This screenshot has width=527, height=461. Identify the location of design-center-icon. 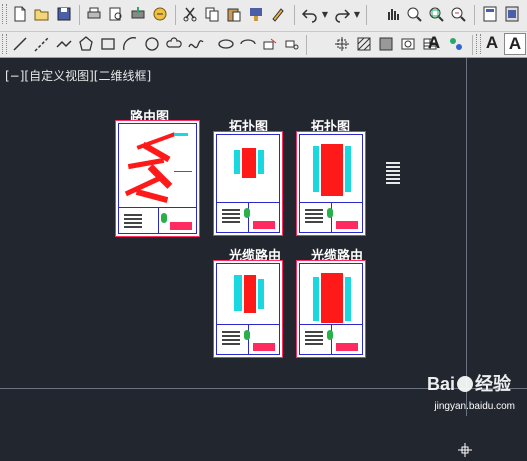
(512, 14).